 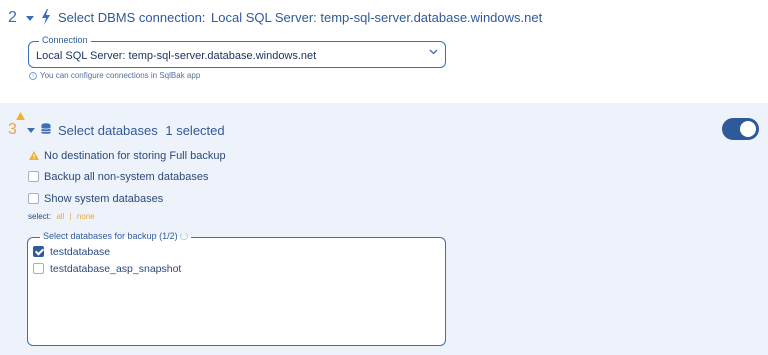 What do you see at coordinates (183, 236) in the screenshot?
I see `loading-spinner-icon` at bounding box center [183, 236].